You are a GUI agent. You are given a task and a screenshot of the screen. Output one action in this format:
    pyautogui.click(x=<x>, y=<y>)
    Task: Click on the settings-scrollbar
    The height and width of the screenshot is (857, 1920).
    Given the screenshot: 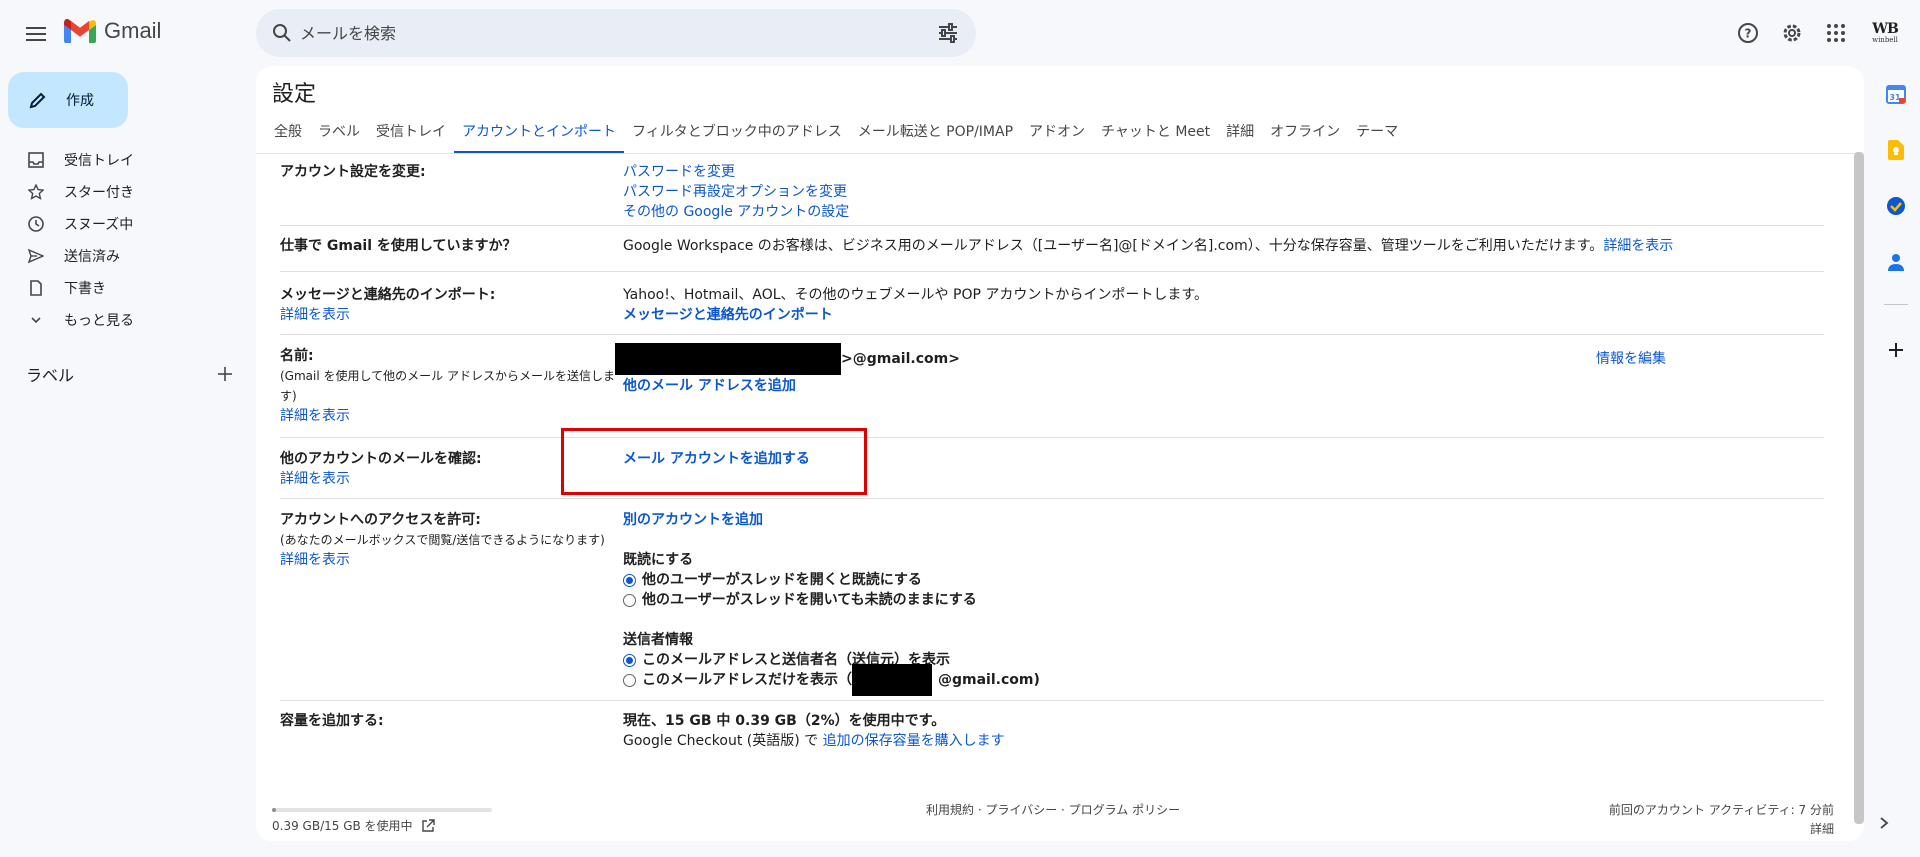 What is the action you would take?
    pyautogui.click(x=1859, y=488)
    